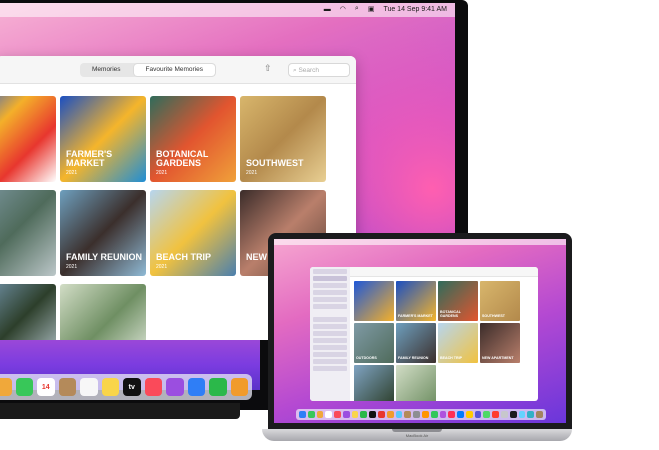 Image resolution: width=659 pixels, height=450 pixels. What do you see at coordinates (103, 139) in the screenshot?
I see `memory-tile: FARMER'S MARKET 2021` at bounding box center [103, 139].